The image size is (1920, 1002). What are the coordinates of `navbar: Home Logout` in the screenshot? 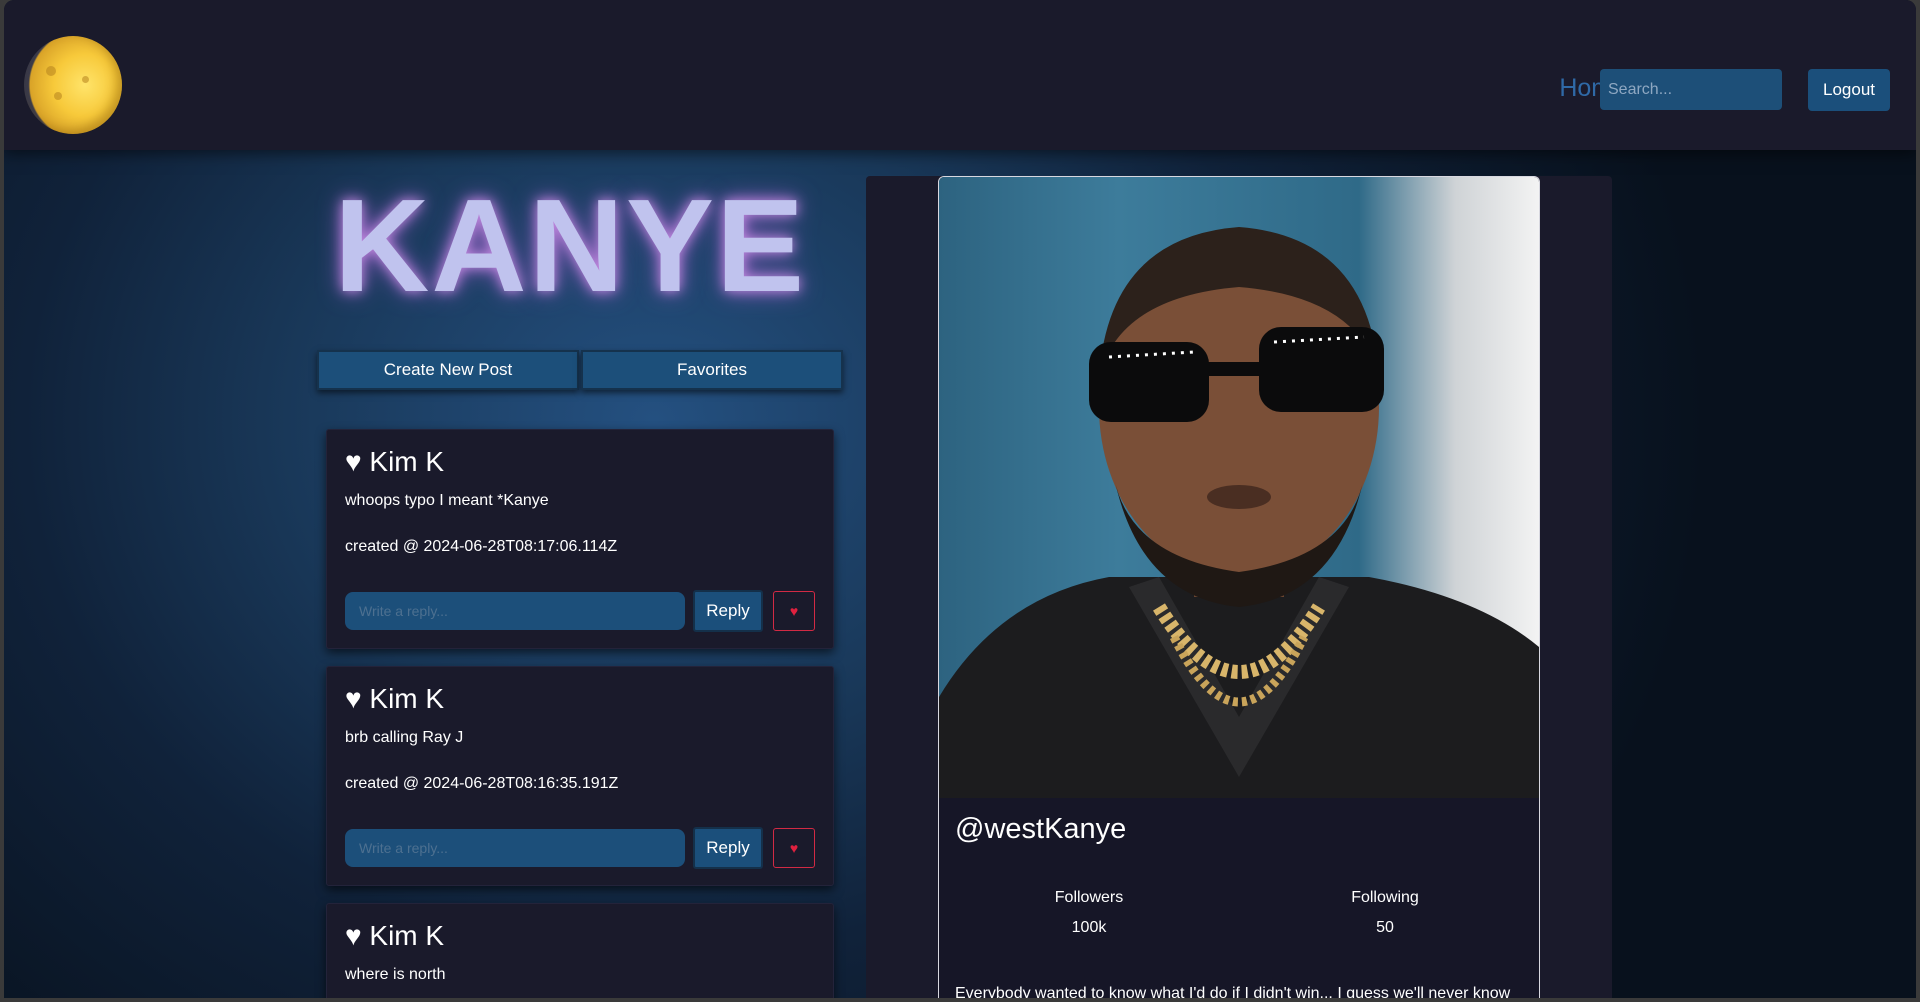 It's located at (960, 75).